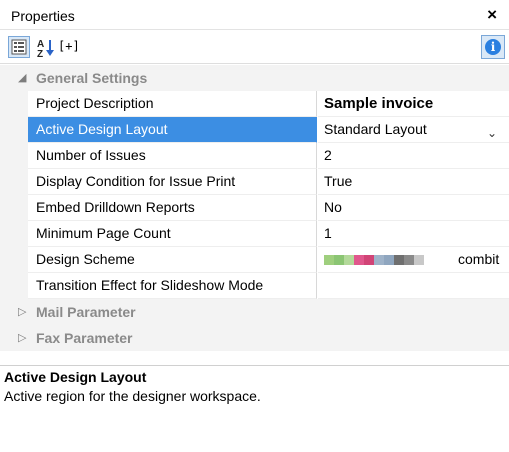  I want to click on description-toggle-button: i, so click(493, 47).